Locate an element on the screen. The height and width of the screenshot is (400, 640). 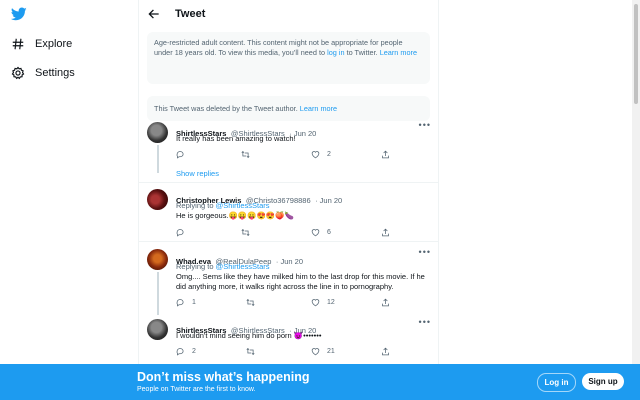
like-count: 21 is located at coordinates (331, 351).